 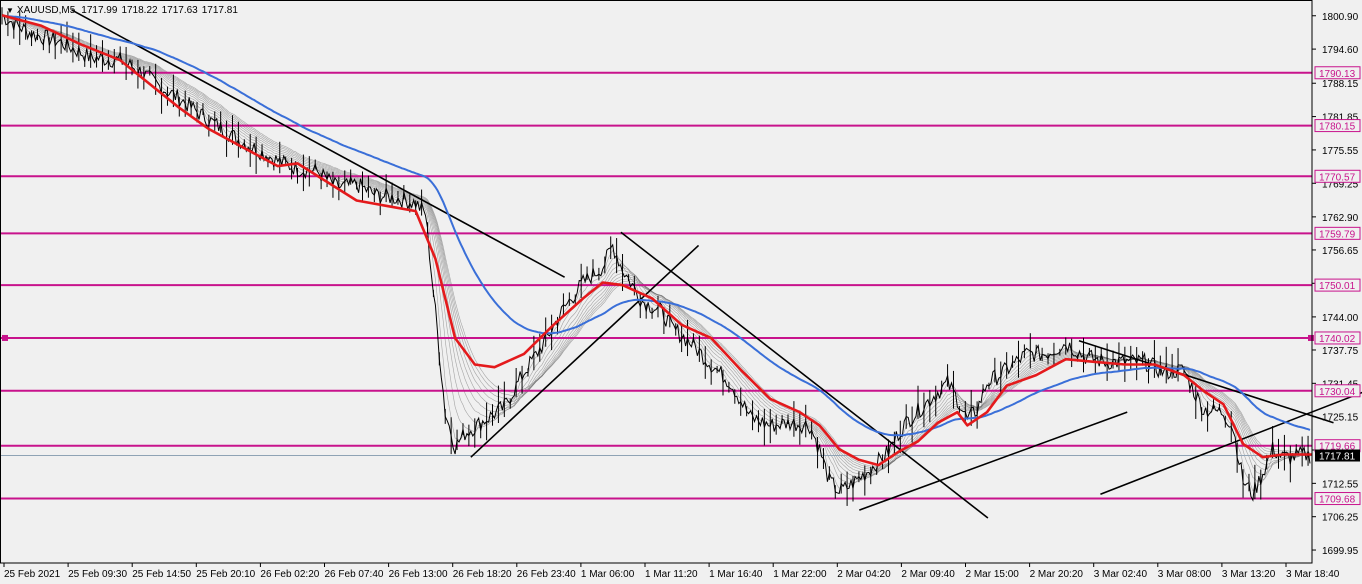 What do you see at coordinates (418, 574) in the screenshot?
I see `x-tick-label: 26 Feb 13:00` at bounding box center [418, 574].